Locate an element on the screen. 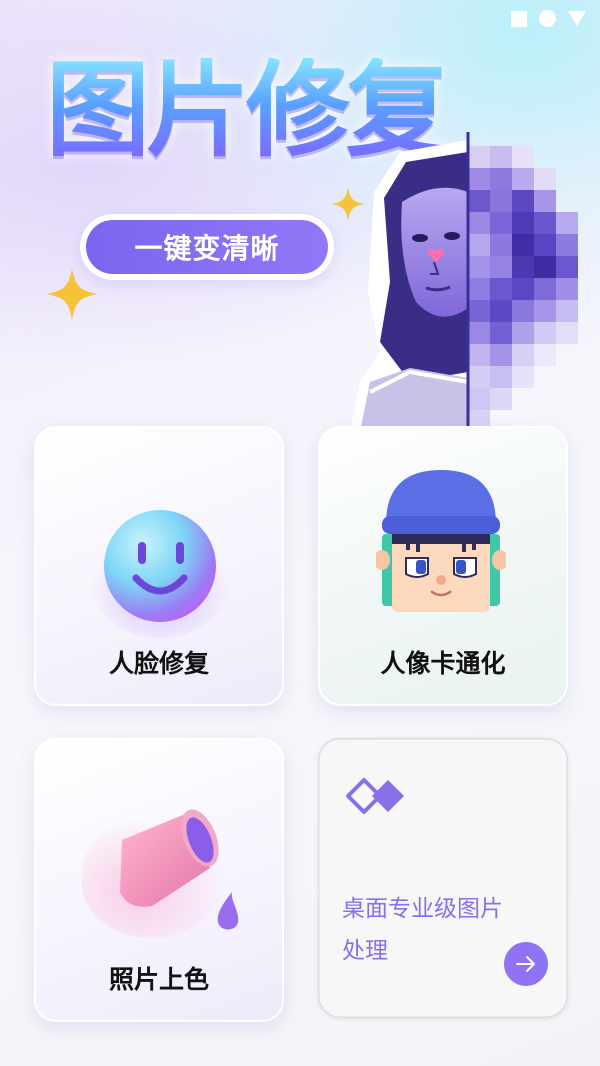 The width and height of the screenshot is (600, 1066). feature-card-cartoonize: 人像卡通化 is located at coordinates (443, 566).